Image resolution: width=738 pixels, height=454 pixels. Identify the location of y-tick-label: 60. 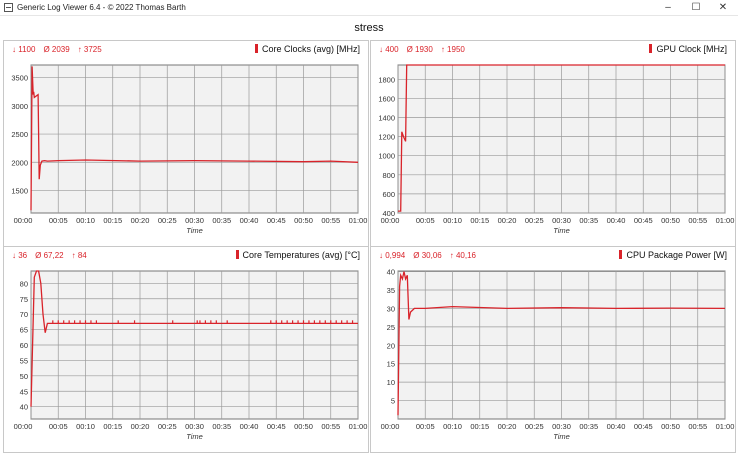
(24, 345).